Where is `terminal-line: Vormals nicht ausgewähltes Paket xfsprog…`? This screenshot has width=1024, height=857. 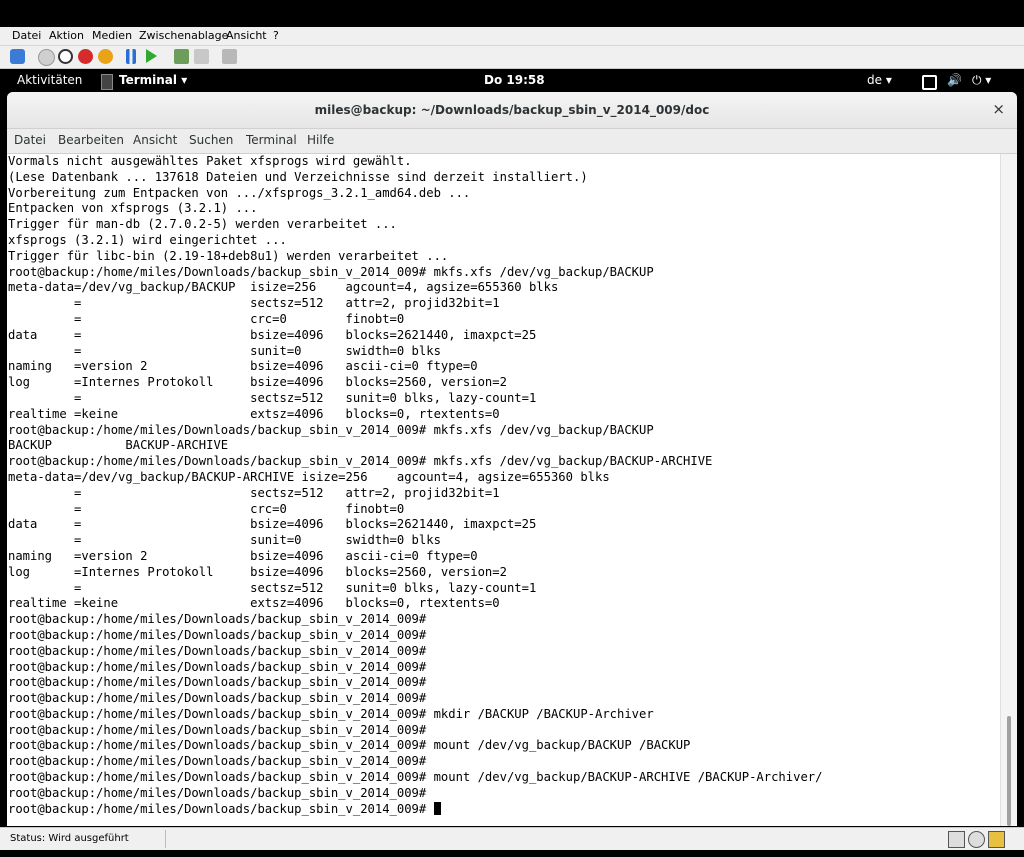
terminal-line: Vormals nicht ausgewähltes Paket xfsprog… is located at coordinates (210, 161).